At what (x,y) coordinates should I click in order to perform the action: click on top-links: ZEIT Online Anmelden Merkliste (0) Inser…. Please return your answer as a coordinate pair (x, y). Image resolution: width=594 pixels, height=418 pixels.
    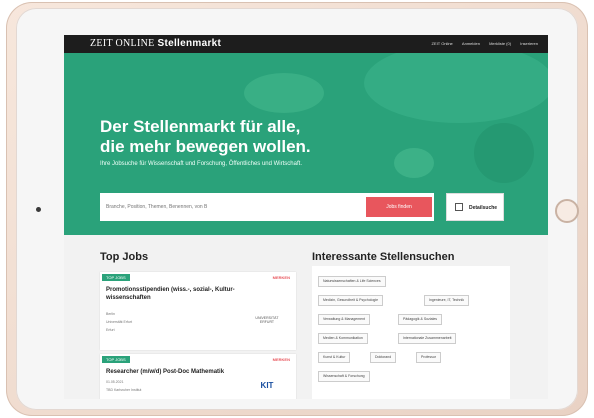
    Looking at the image, I should click on (481, 43).